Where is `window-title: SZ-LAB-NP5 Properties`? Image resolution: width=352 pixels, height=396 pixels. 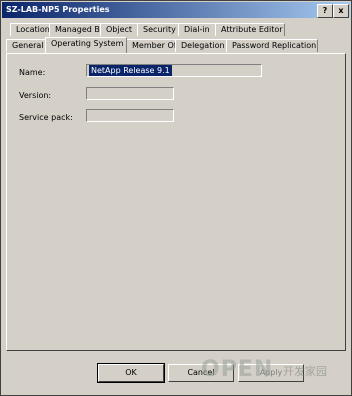 window-title: SZ-LAB-NP5 Properties is located at coordinates (58, 9).